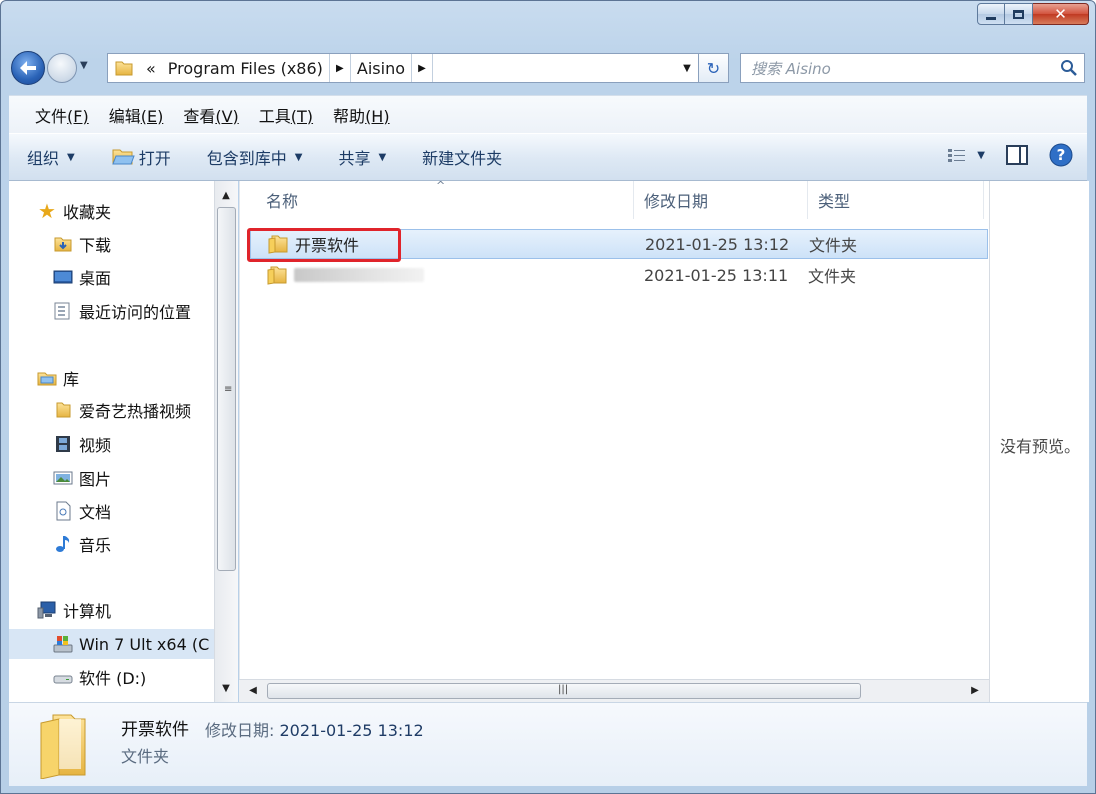 The height and width of the screenshot is (794, 1096). I want to click on nav-videos: 视频, so click(82, 444).